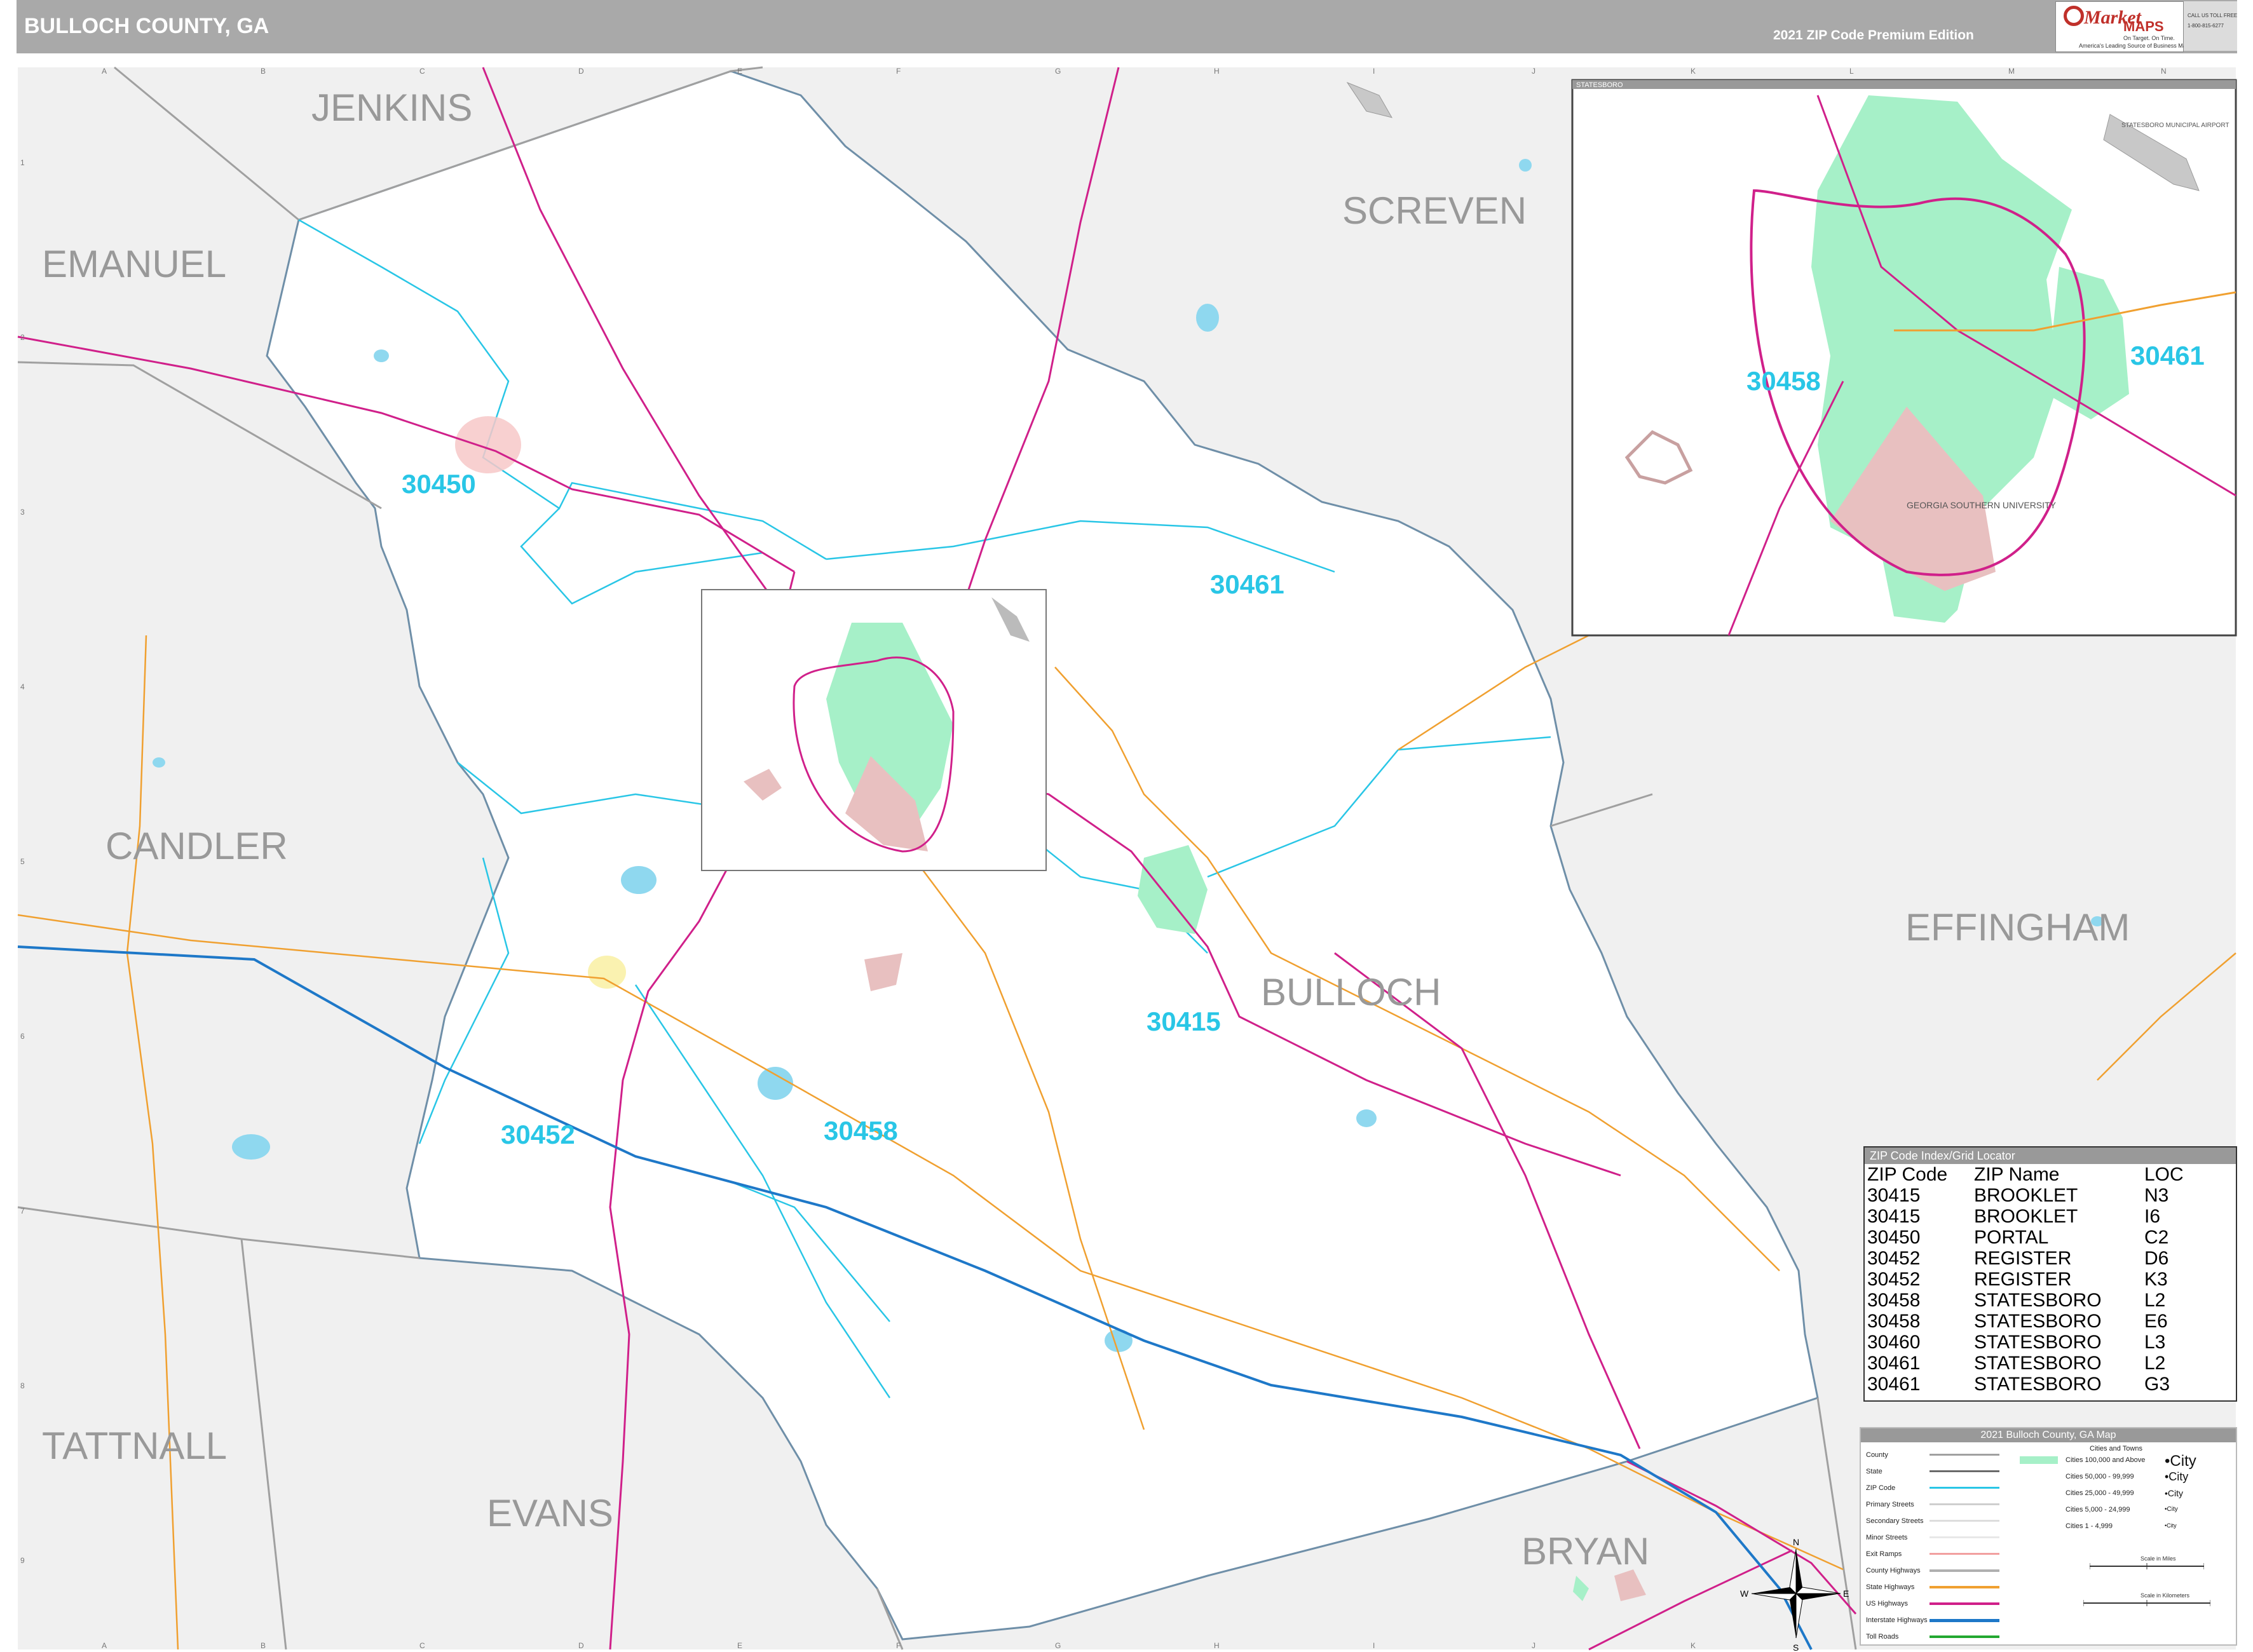 This screenshot has height=1652, width=2253. I want to click on legend-city-sample-5: •City, so click(2171, 1525).